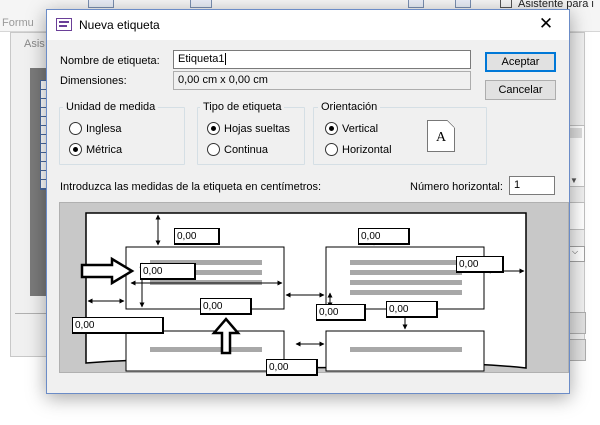 The height and width of the screenshot is (425, 600). Describe the element at coordinates (322, 59) in the screenshot. I see `label-name-input: Etiqueta1` at that location.